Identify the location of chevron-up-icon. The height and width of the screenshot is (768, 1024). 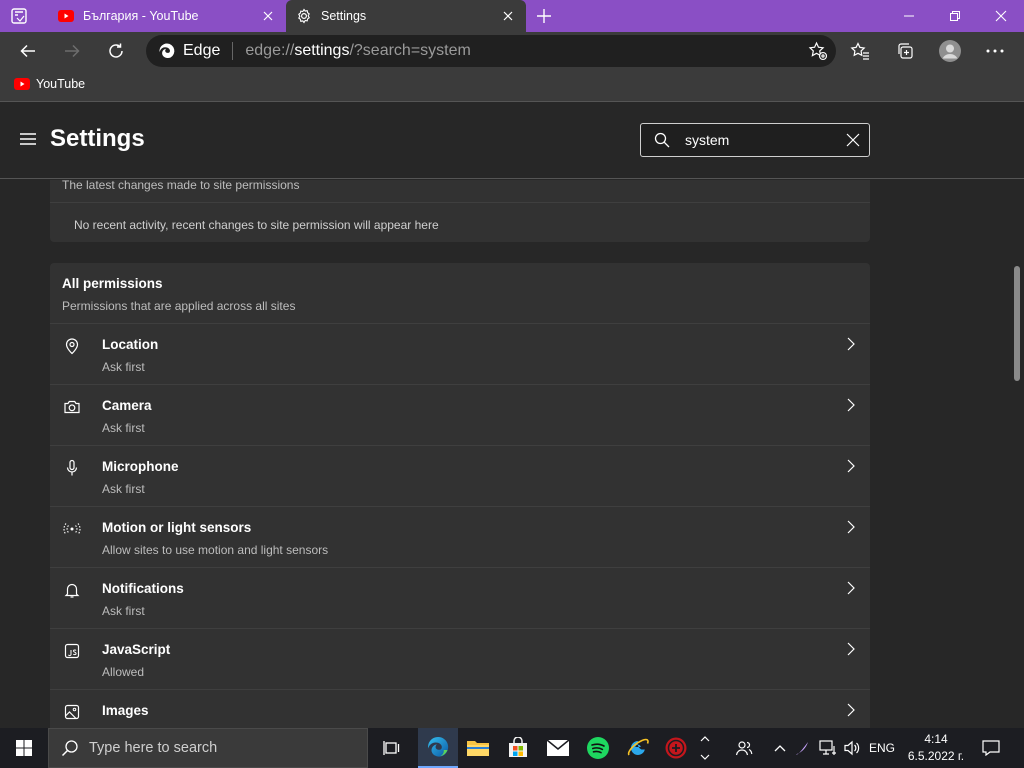
(780, 748).